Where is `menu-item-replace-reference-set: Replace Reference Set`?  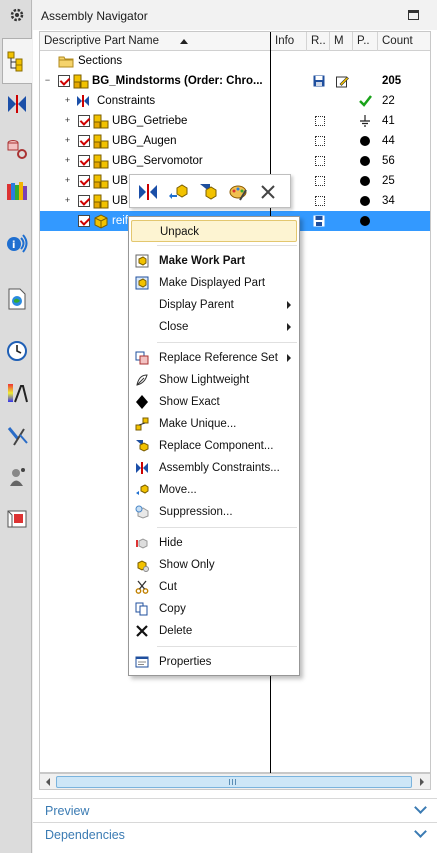
menu-item-replace-reference-set: Replace Reference Set is located at coordinates (214, 358).